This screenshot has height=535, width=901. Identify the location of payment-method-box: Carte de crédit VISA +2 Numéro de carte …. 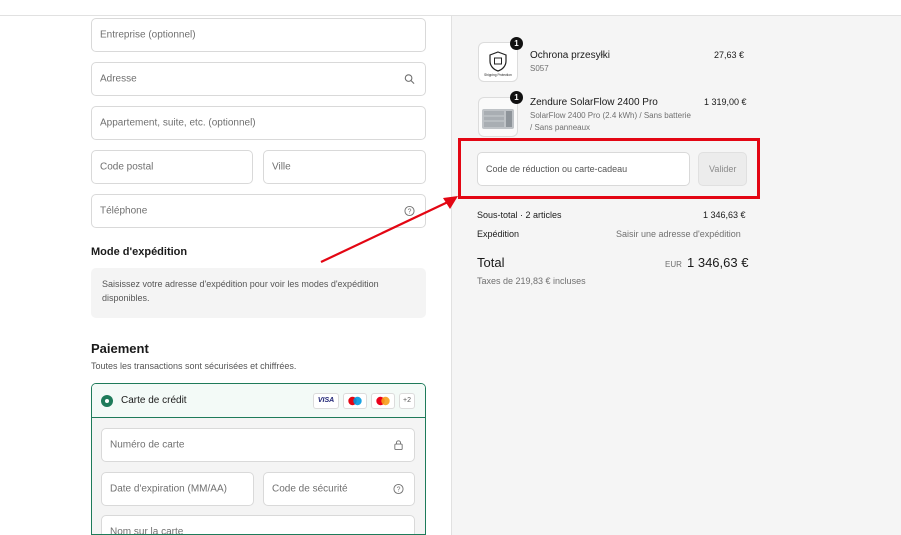
(258, 459).